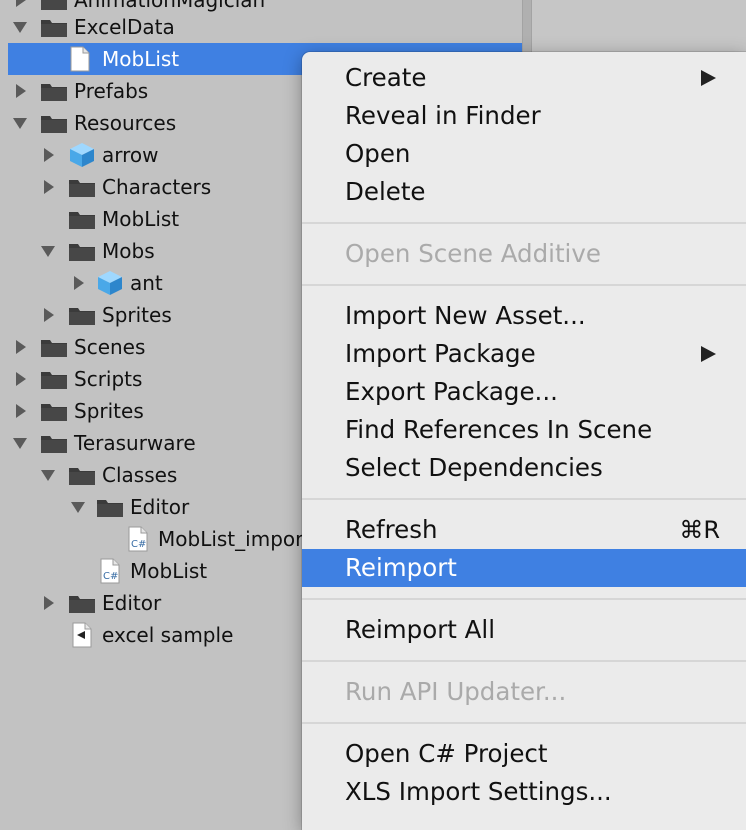 The width and height of the screenshot is (746, 830). I want to click on tree-item-label: arrow, so click(130, 155).